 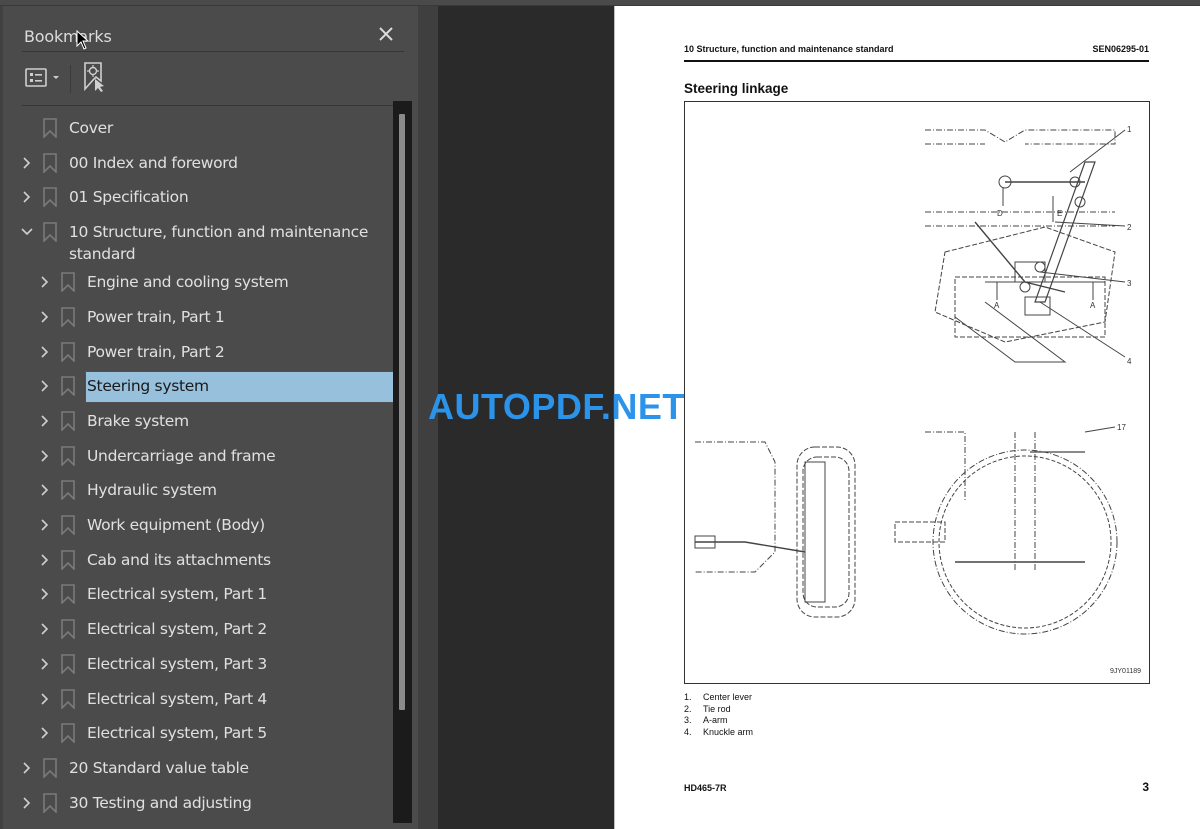 I want to click on bookmark-item: Power train, Part 1, so click(x=200, y=319).